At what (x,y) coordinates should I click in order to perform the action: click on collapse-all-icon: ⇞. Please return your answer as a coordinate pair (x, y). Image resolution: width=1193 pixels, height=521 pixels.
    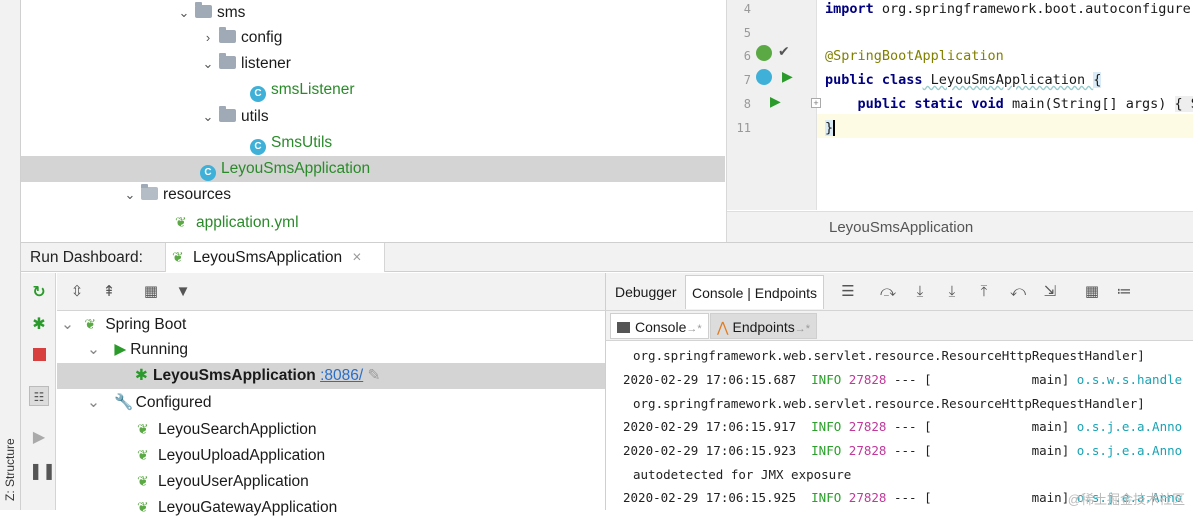
    Looking at the image, I should click on (109, 292).